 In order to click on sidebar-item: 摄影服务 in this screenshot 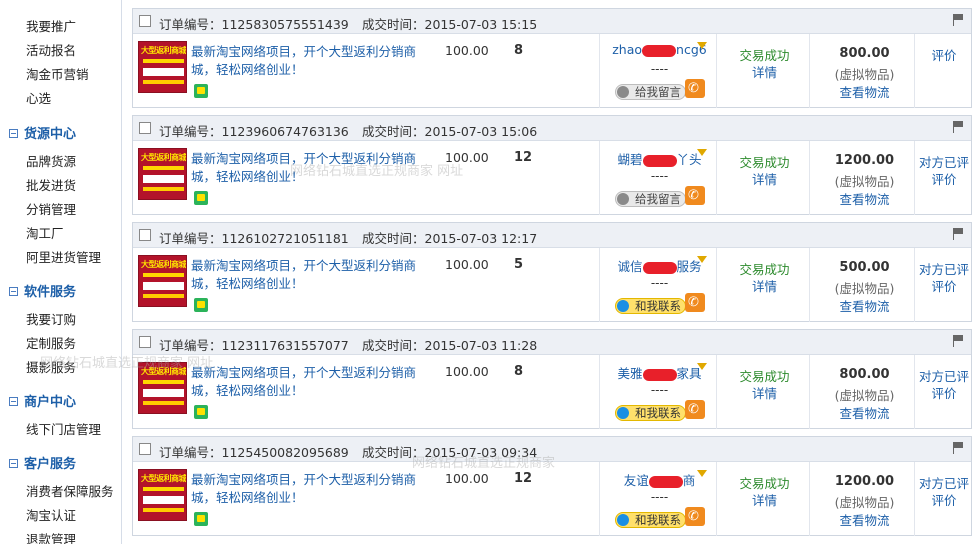, I will do `click(51, 366)`.